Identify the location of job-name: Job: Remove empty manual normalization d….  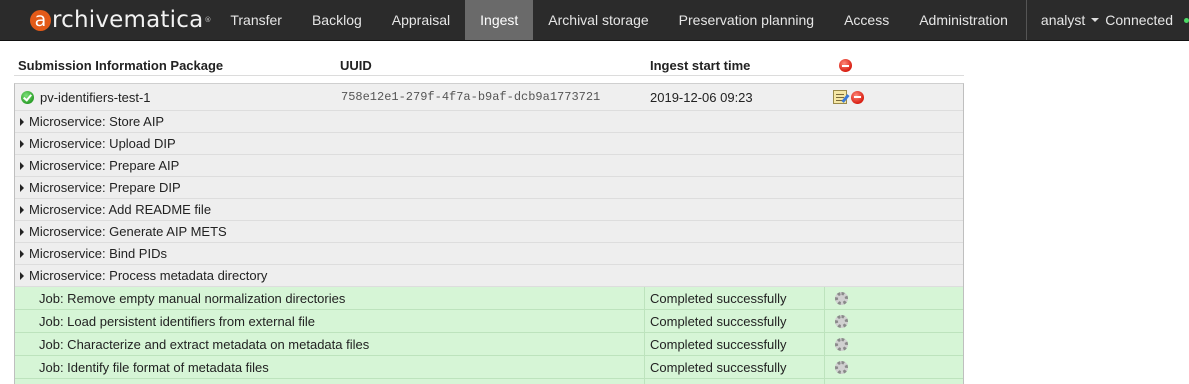
(192, 298).